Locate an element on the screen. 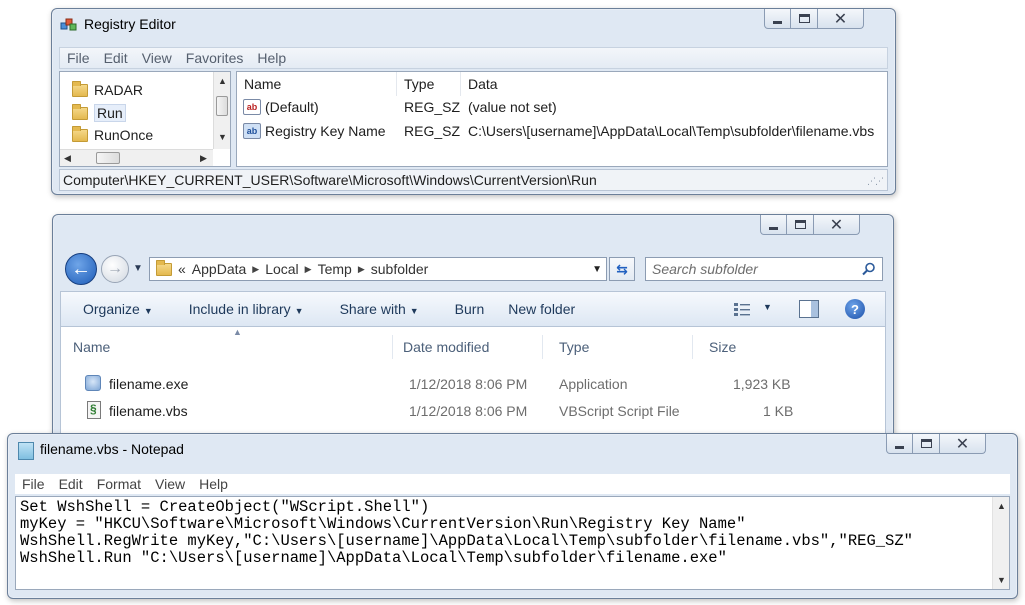 The width and height of the screenshot is (1025, 605). menu-favorites: Favorites is located at coordinates (215, 58).